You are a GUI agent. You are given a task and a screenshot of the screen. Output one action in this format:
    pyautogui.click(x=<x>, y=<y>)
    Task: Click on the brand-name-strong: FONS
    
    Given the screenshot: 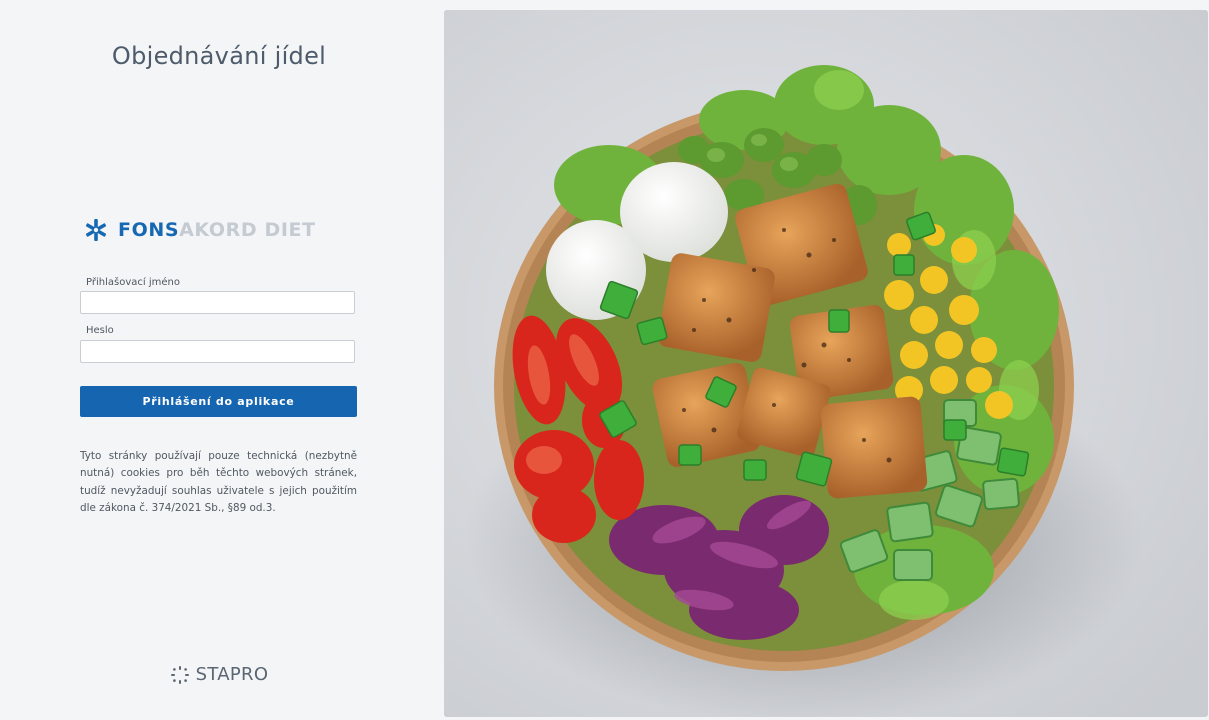 What is the action you would take?
    pyautogui.click(x=149, y=230)
    